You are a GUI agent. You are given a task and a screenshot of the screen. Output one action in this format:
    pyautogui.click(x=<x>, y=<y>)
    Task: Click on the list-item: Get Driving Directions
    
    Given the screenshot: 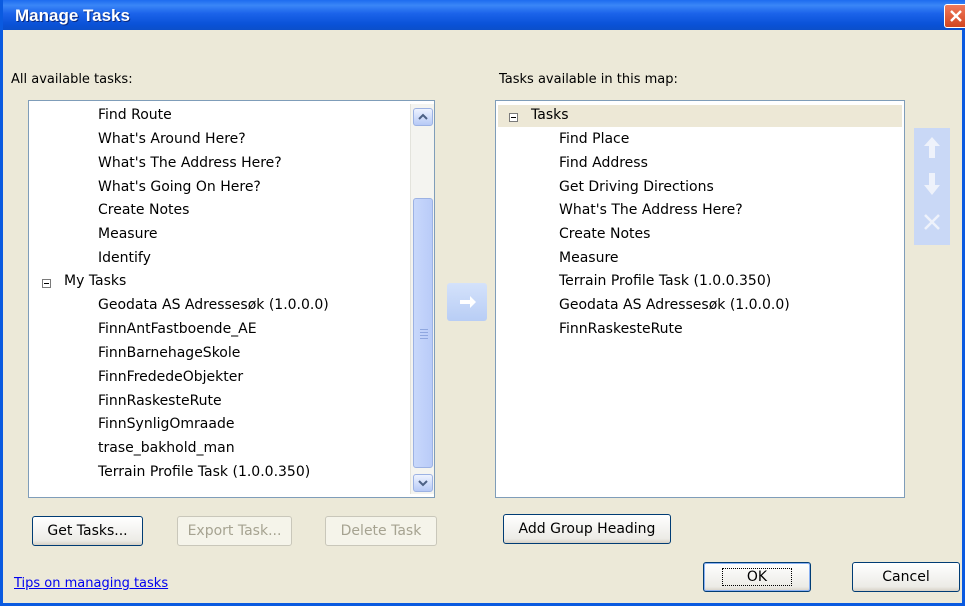 What is the action you would take?
    pyautogui.click(x=636, y=187)
    